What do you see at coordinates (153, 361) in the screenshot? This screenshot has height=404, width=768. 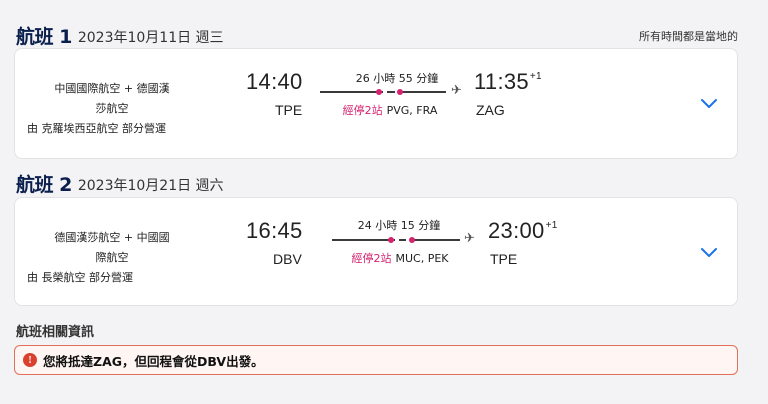 I see `alert-message: 您將抵達ZAG，但回程會從DBV出發。` at bounding box center [153, 361].